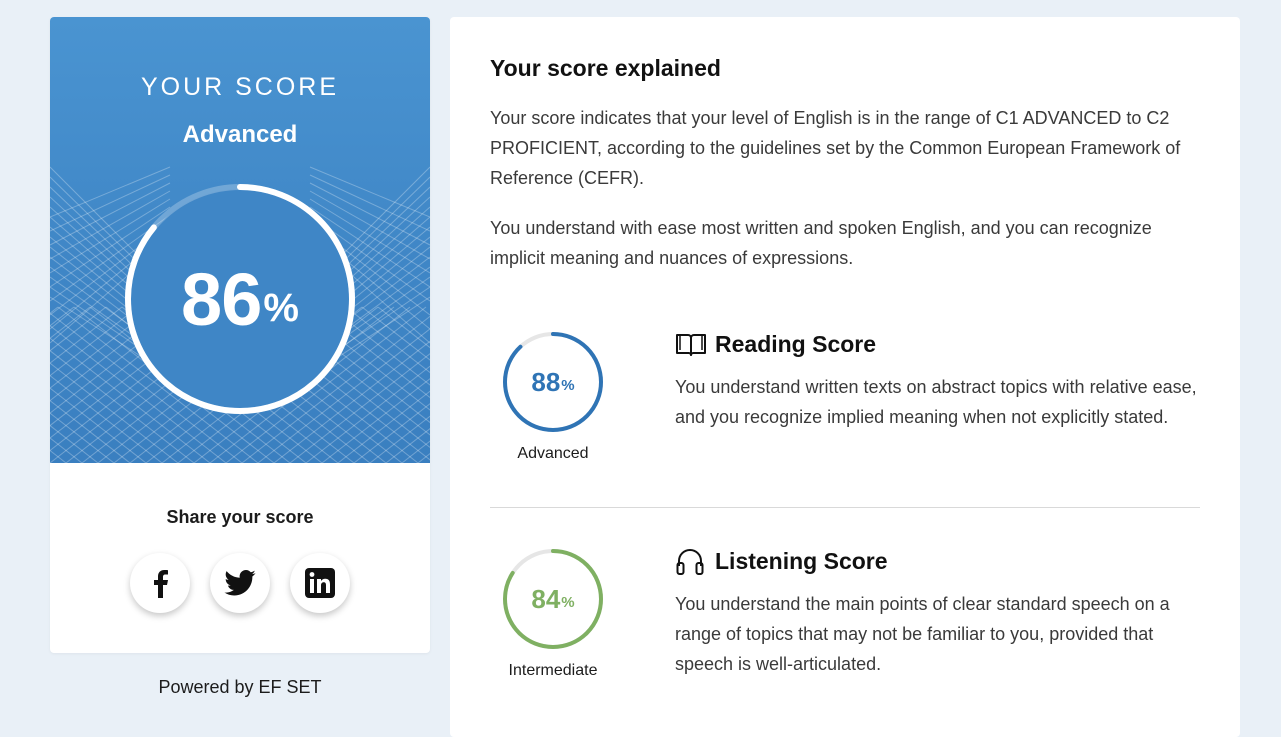 This screenshot has width=1281, height=737. I want to click on reading-score-heading: Reading Score, so click(775, 344).